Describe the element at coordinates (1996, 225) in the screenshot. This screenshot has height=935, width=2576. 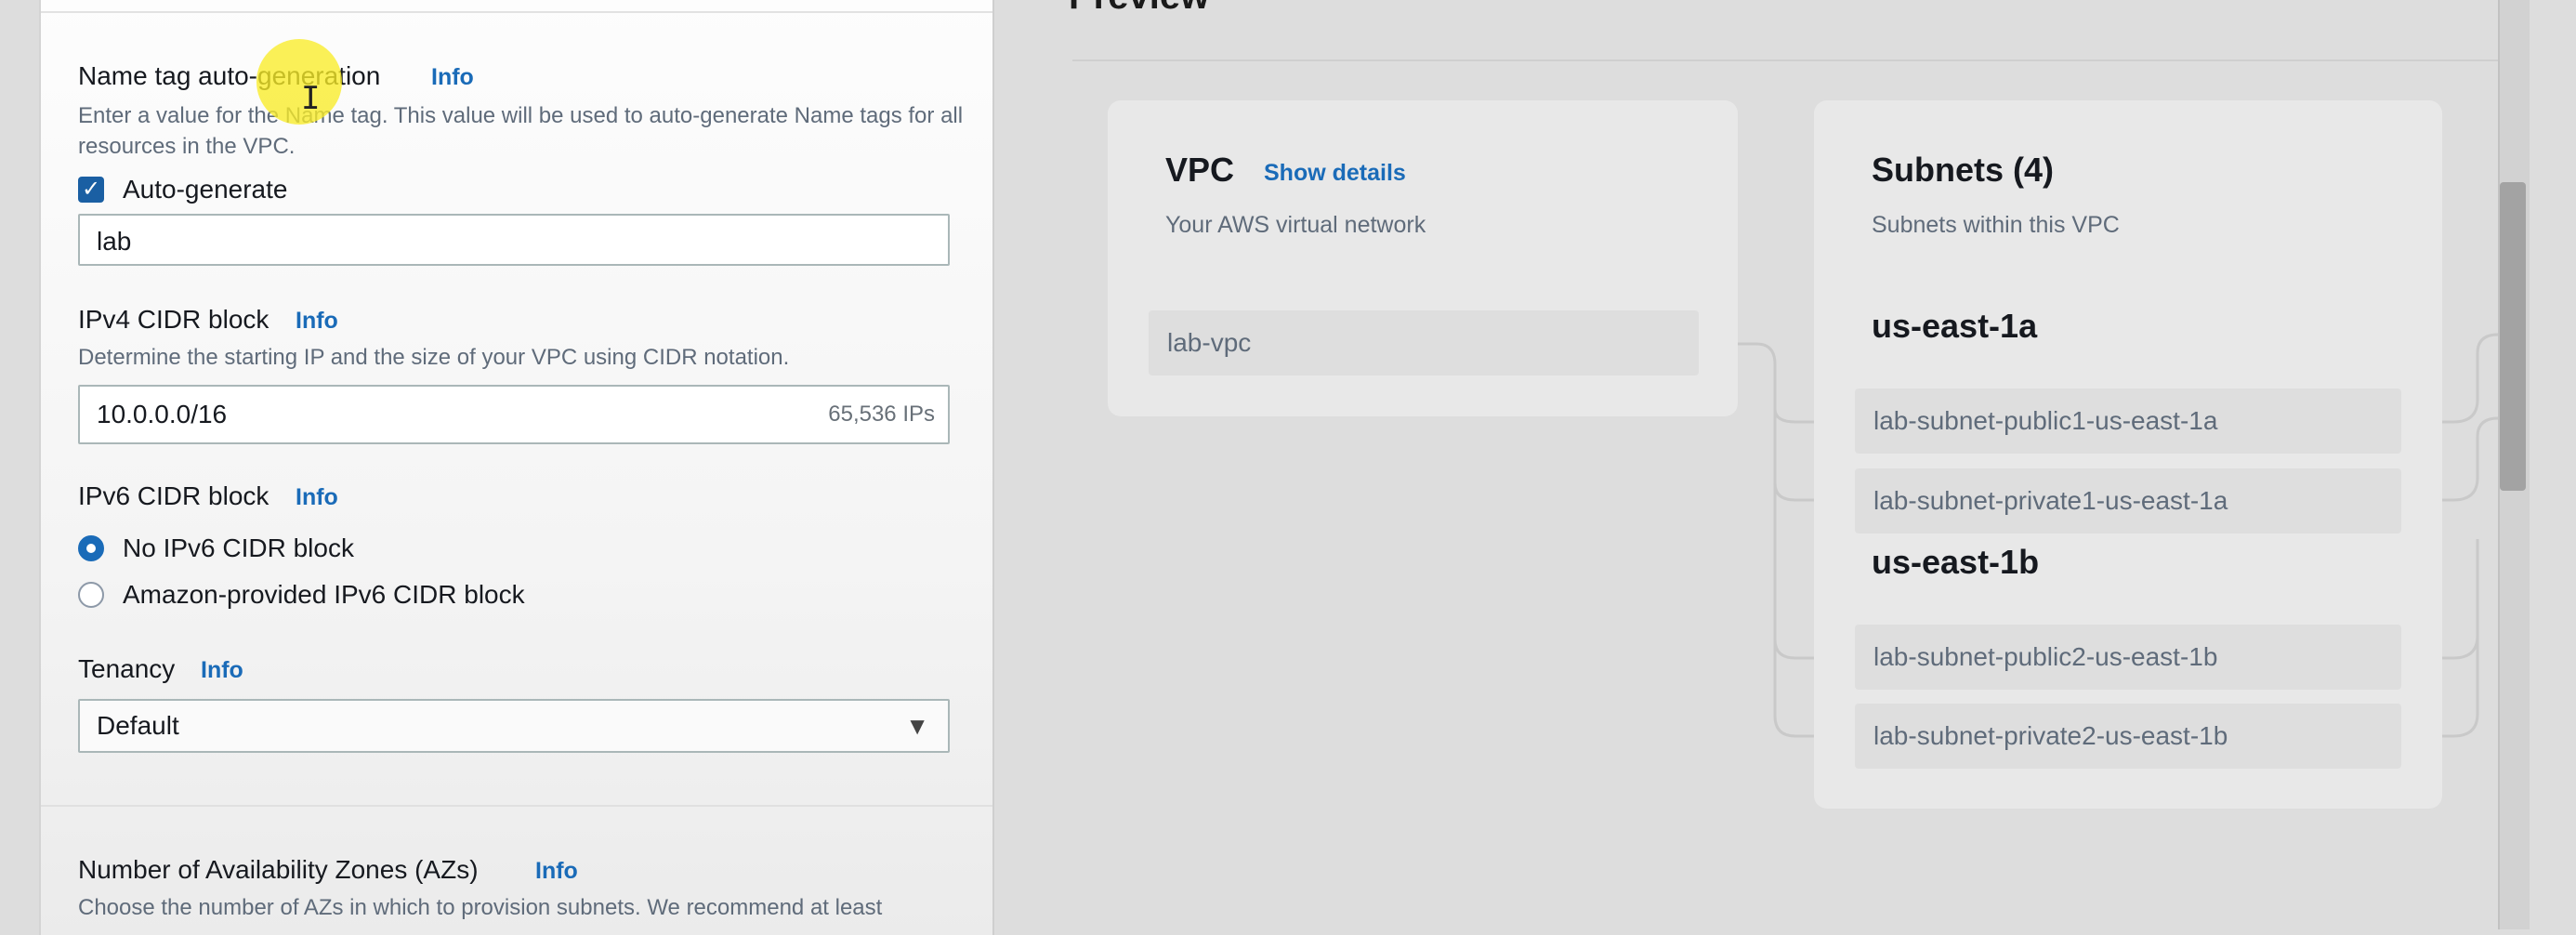
I see `subnets-card-subtitle: Subnets within this VPC` at that location.